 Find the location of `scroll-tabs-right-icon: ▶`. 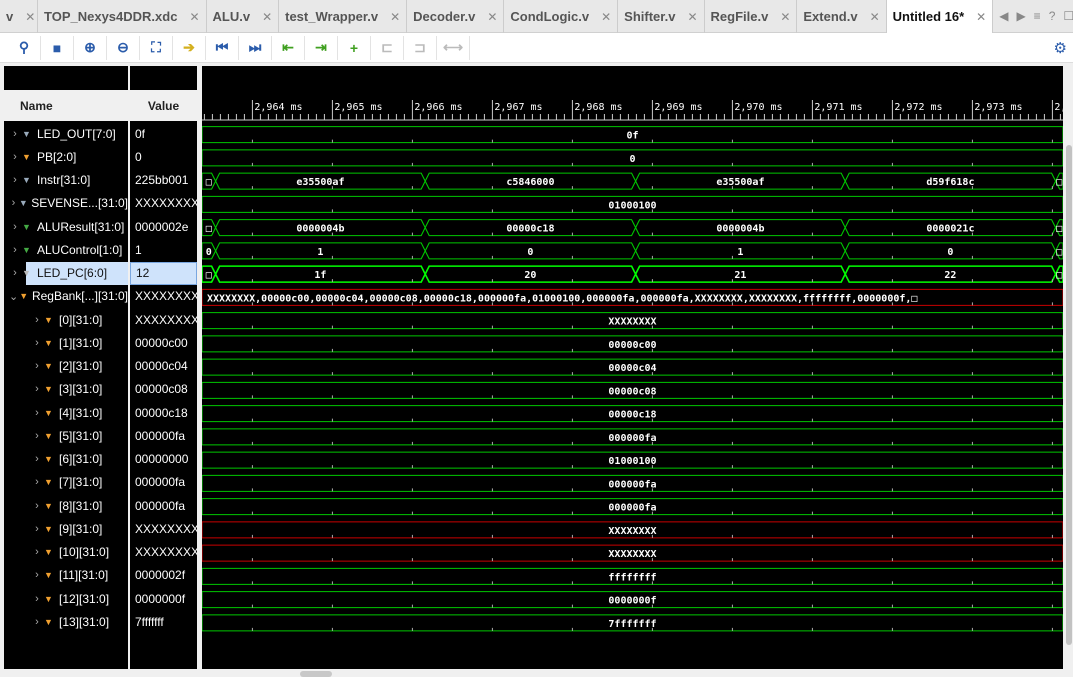

scroll-tabs-right-icon: ▶ is located at coordinates (1020, 16).